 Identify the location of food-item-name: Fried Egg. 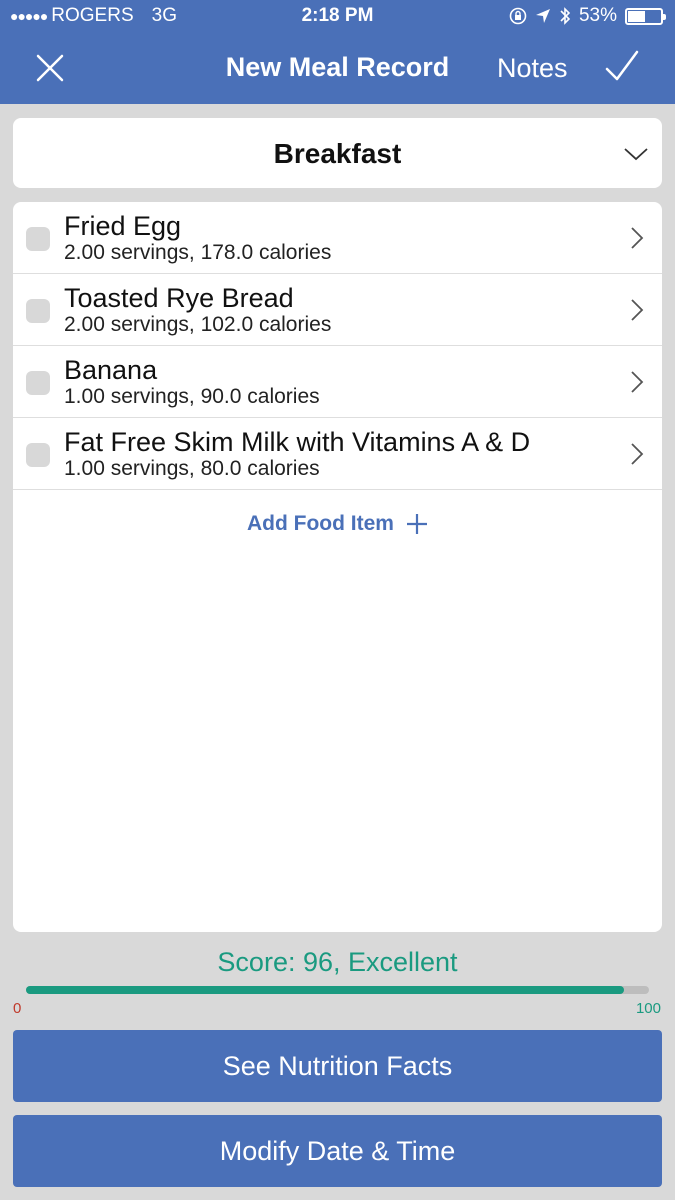
(123, 226).